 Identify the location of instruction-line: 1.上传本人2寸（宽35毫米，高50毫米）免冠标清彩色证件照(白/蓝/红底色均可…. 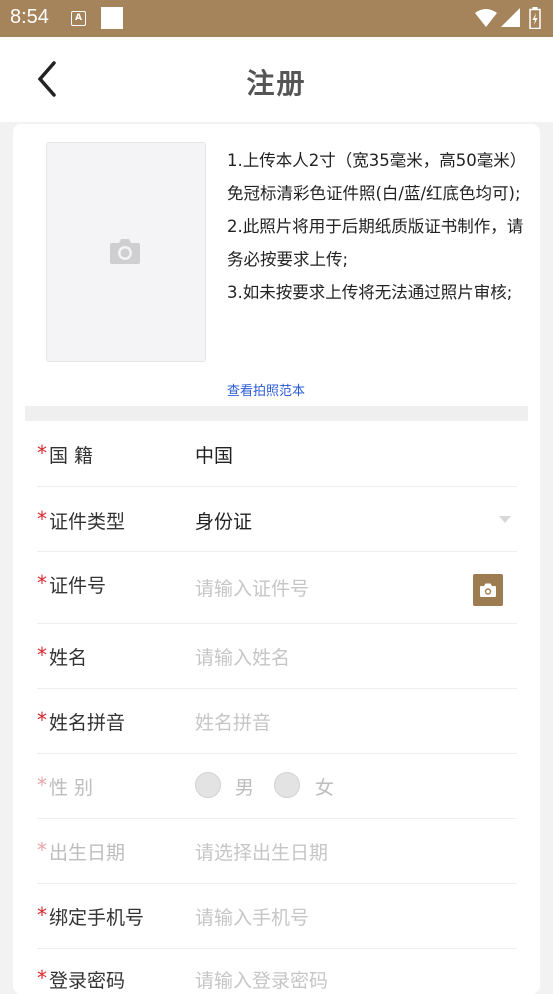
(377, 177).